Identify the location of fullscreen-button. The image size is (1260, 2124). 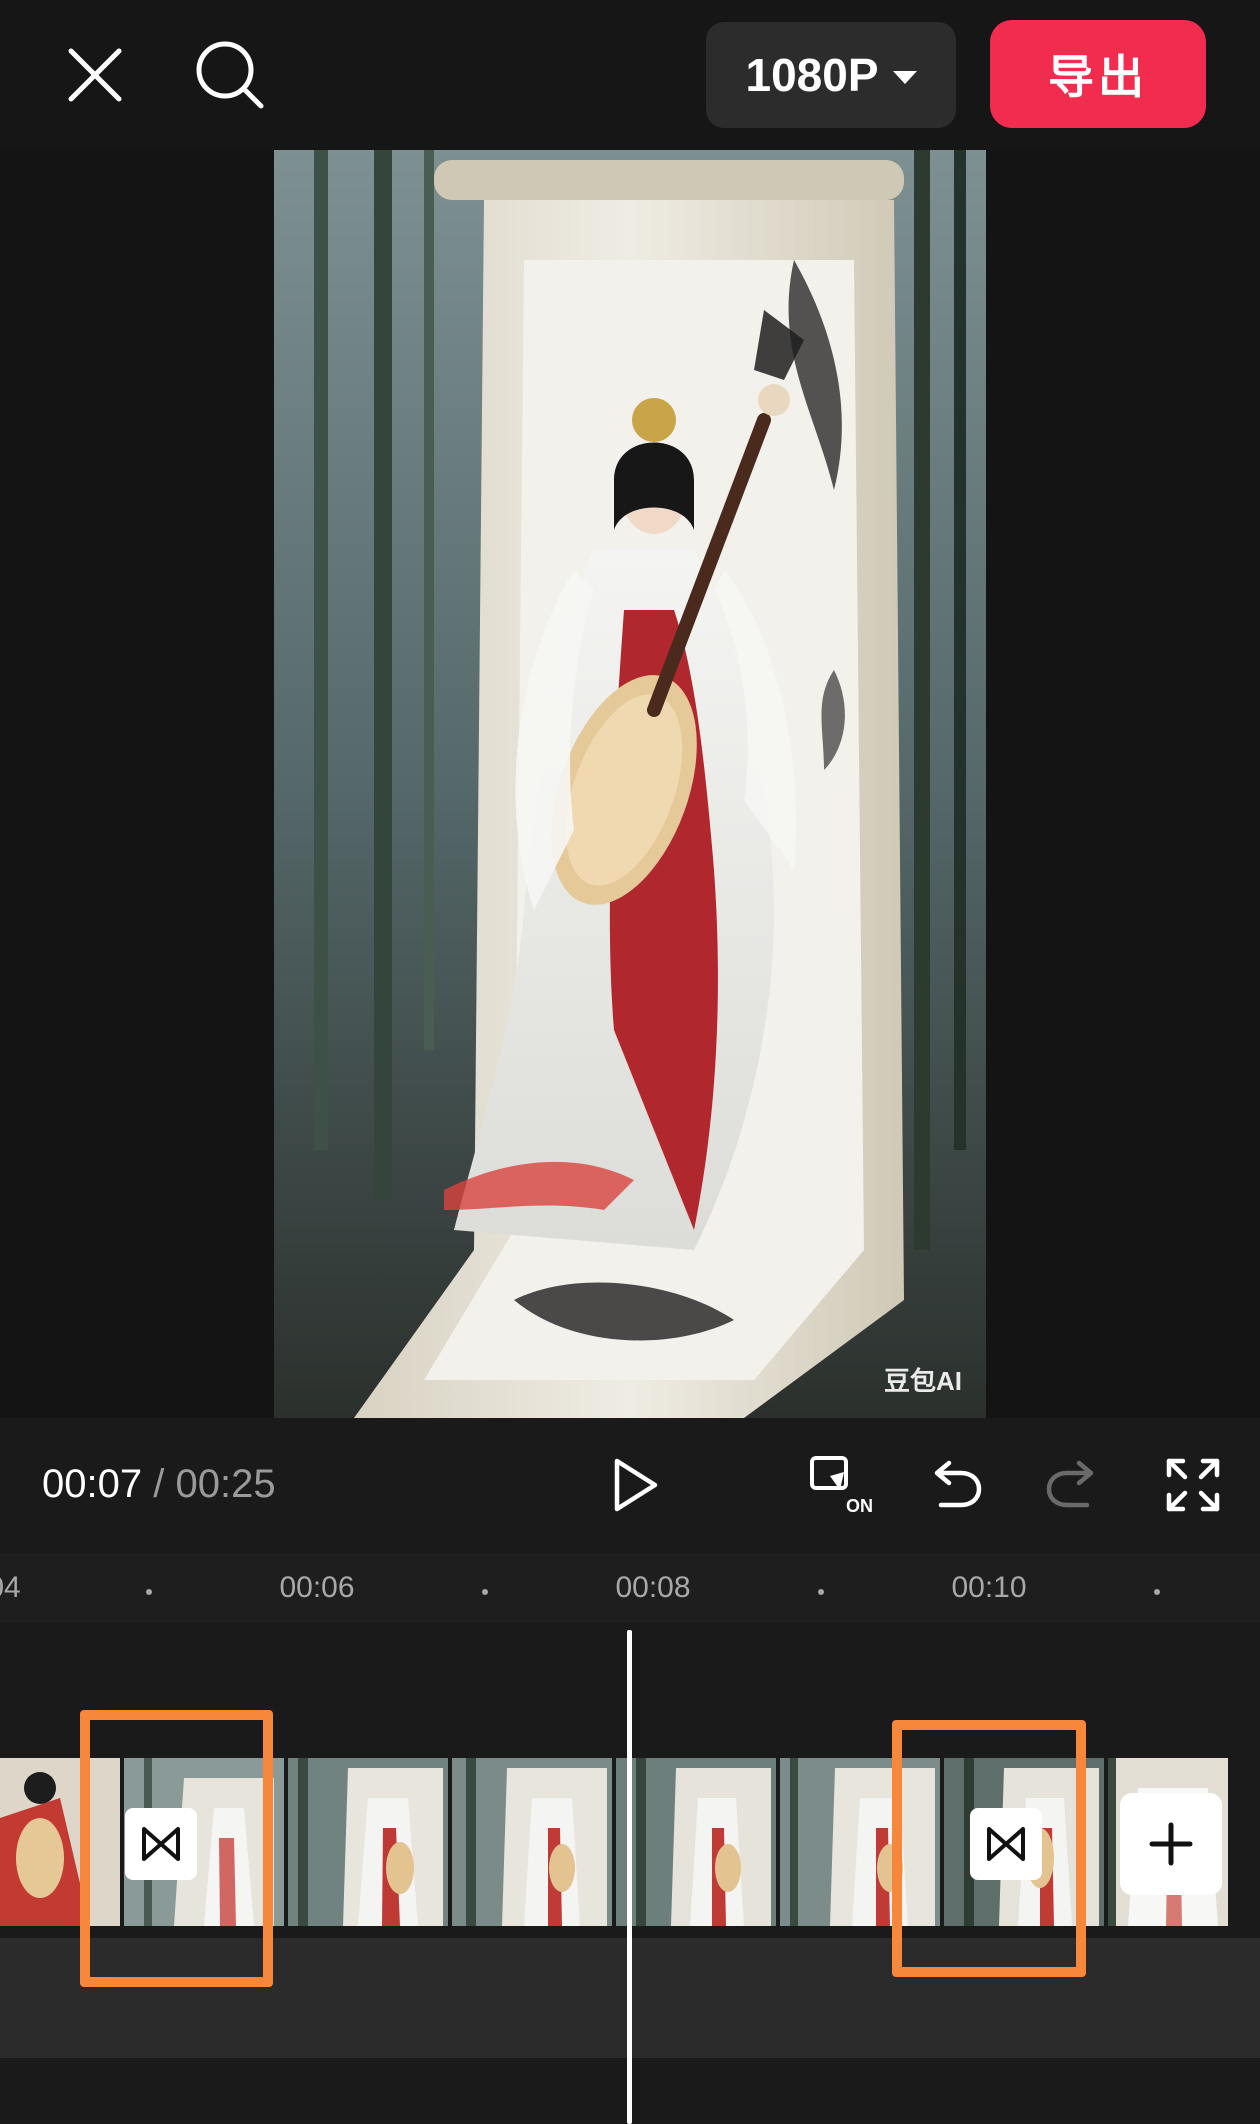
(1193, 1485).